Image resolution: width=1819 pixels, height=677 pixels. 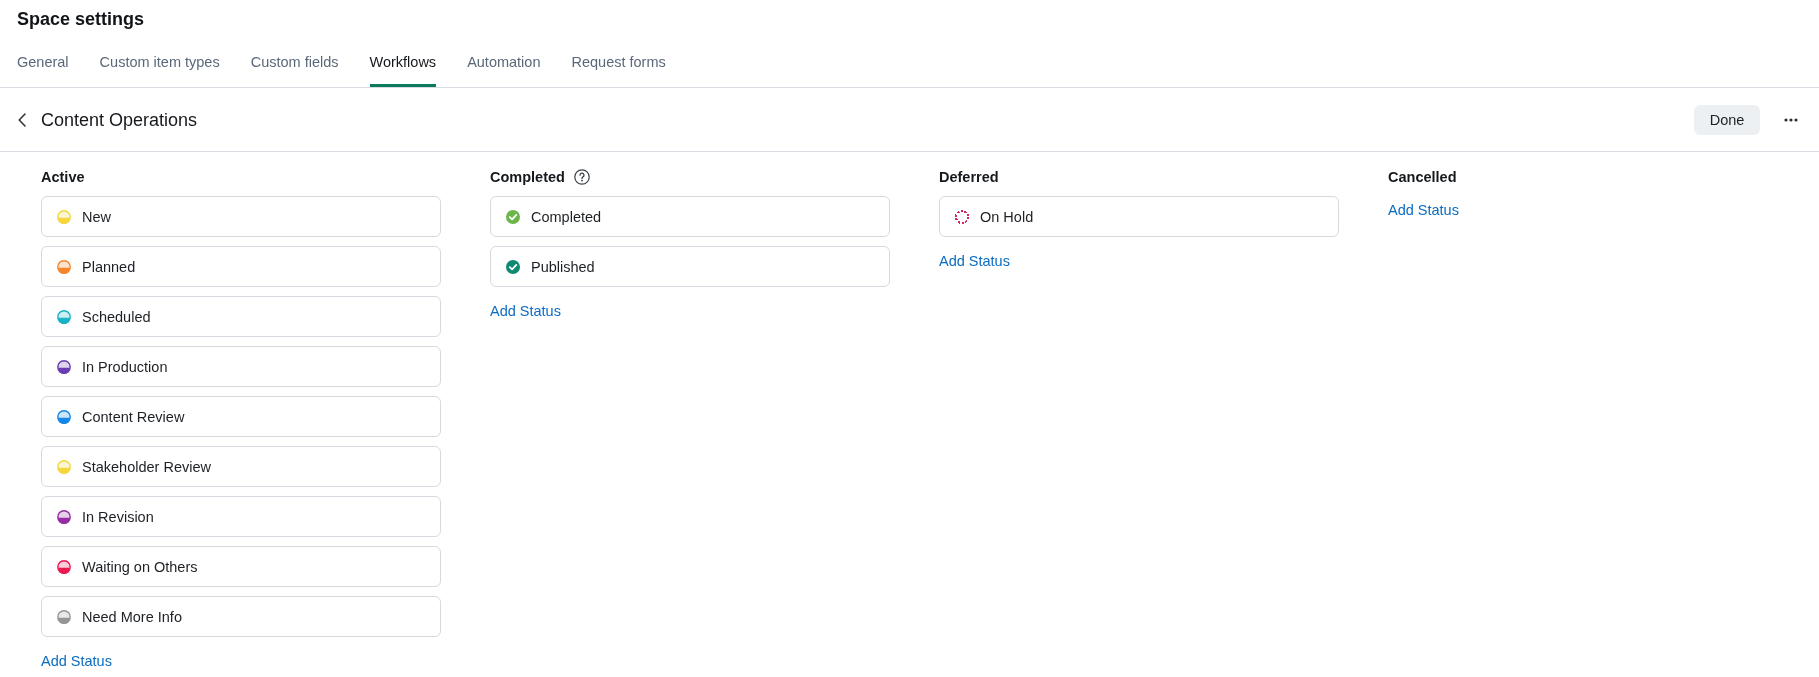 I want to click on more-icon, so click(x=1791, y=119).